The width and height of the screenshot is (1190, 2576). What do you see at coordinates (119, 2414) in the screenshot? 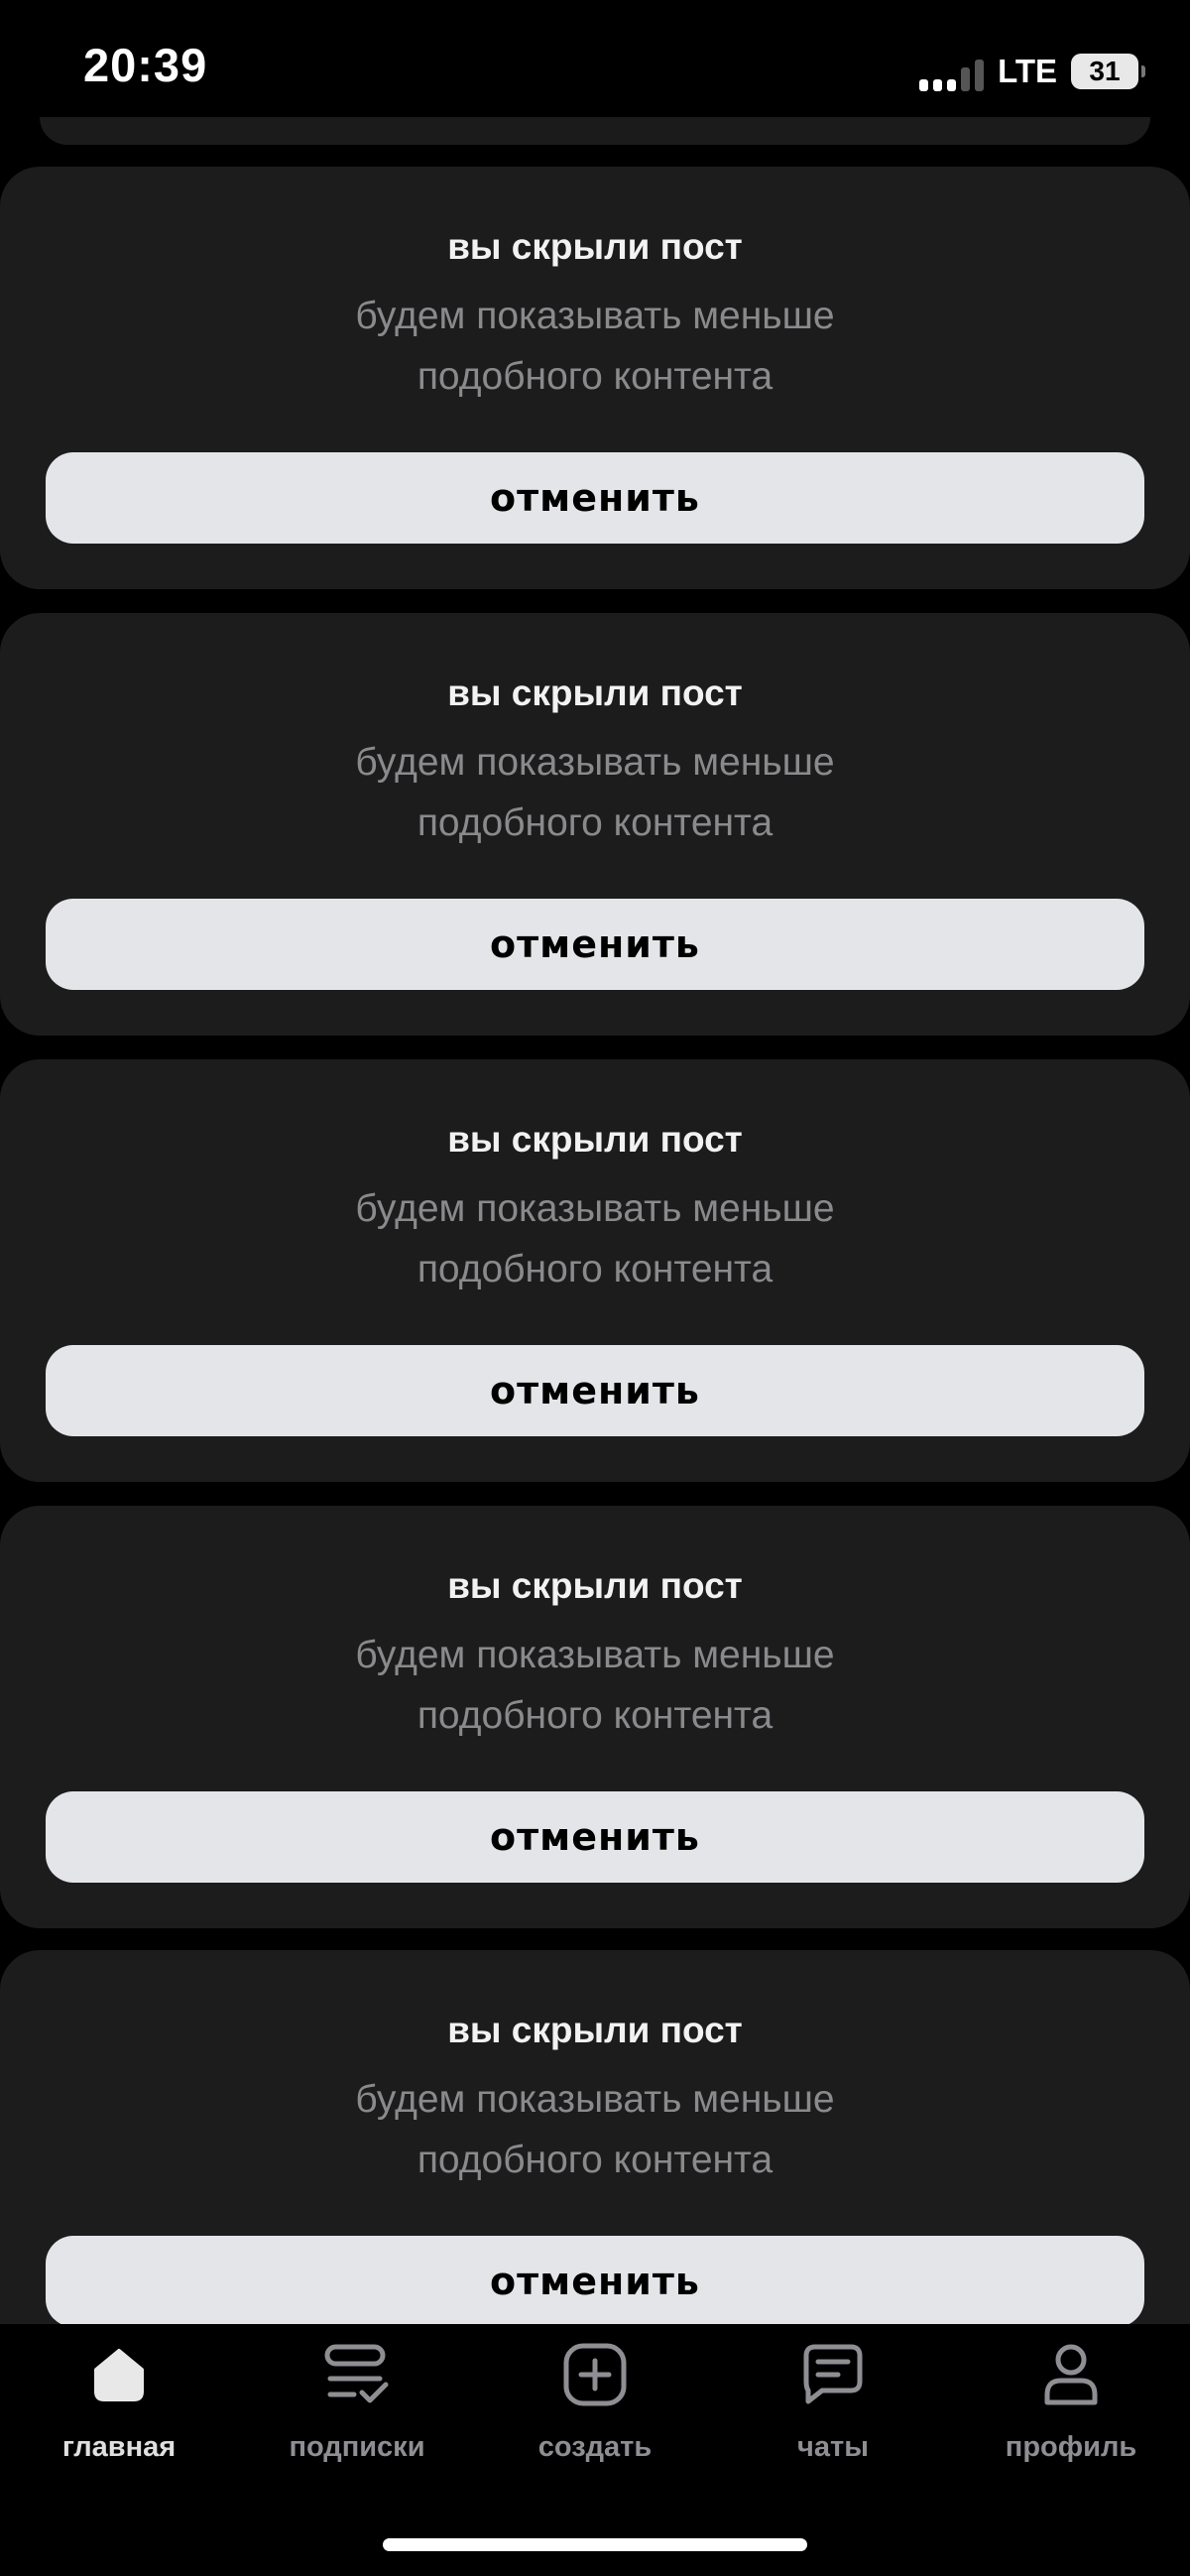
I see `nav-item-home: главная` at bounding box center [119, 2414].